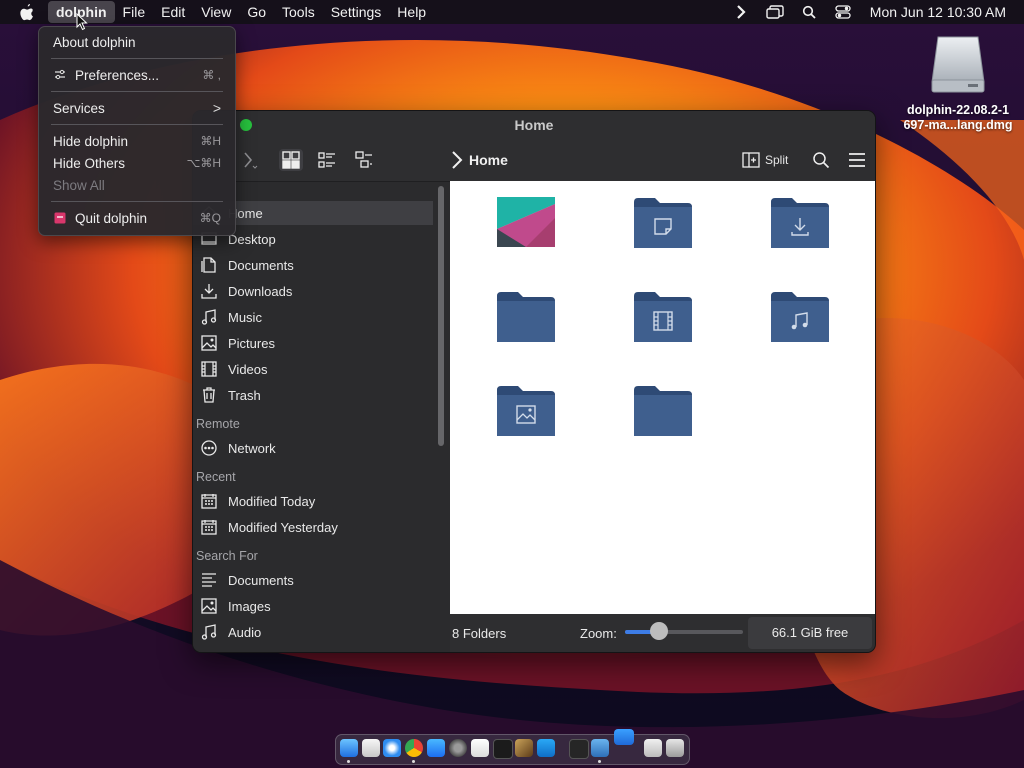 The width and height of the screenshot is (1024, 768). I want to click on sidebar-item-pictures: Pictures, so click(313, 343).